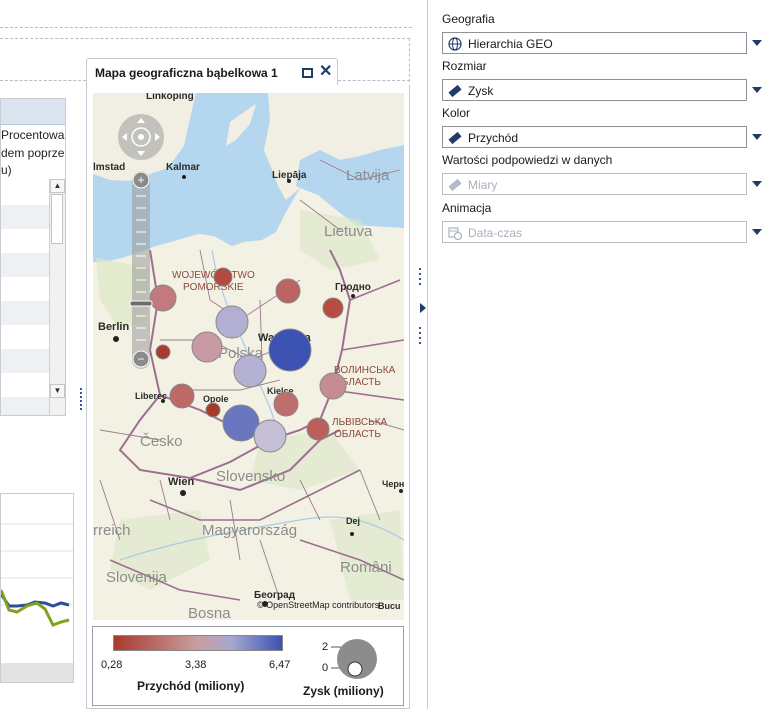  I want to click on table-header-text: dem poprze, so click(33, 153).